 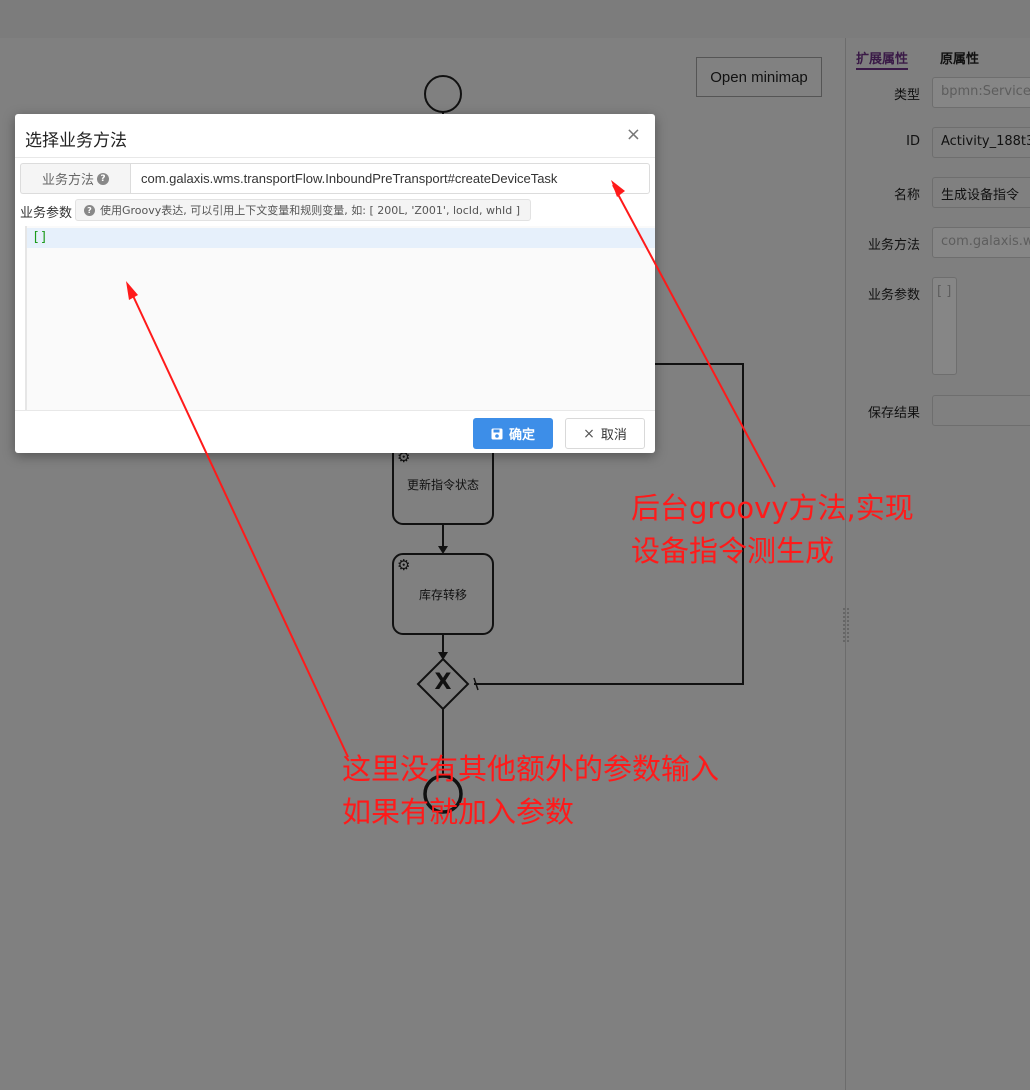 I want to click on dialog-title: 选择业务方法, so click(x=76, y=141).